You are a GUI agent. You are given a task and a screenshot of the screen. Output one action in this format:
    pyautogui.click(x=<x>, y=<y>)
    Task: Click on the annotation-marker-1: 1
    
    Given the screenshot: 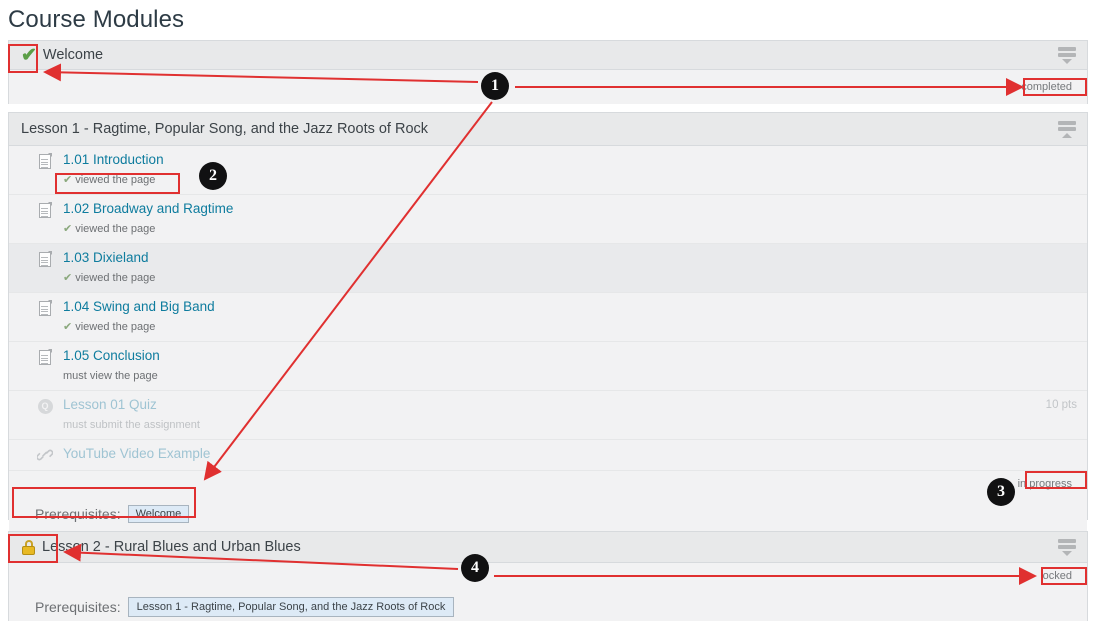 What is the action you would take?
    pyautogui.click(x=495, y=86)
    